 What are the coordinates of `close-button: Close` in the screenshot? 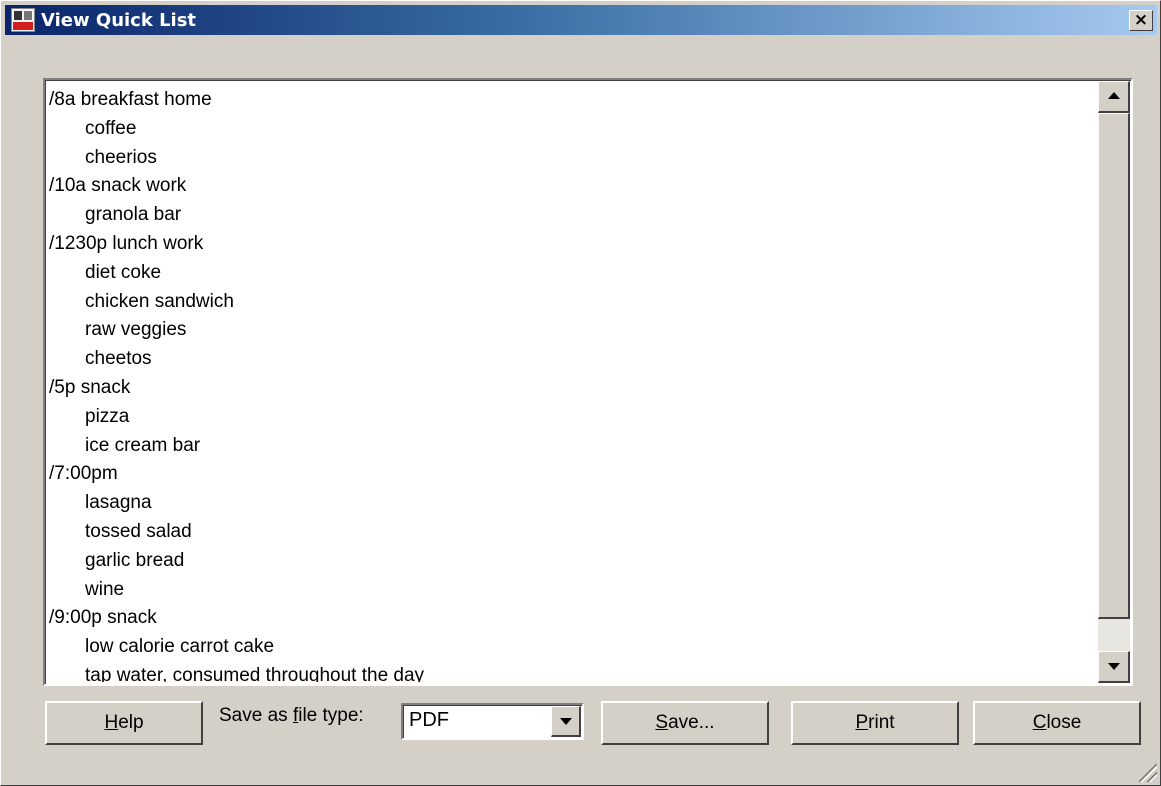 It's located at (1057, 723).